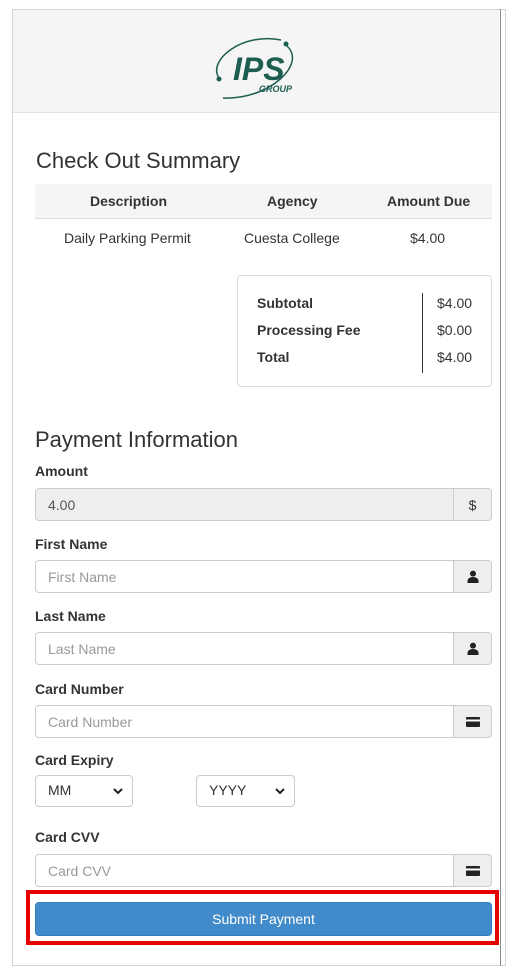  I want to click on dollar-icon: $, so click(472, 504).